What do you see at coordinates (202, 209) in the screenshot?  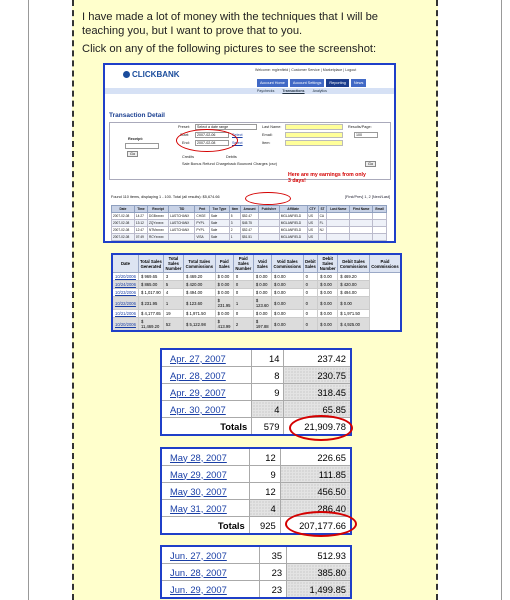 I see `column-header: Pmt` at bounding box center [202, 209].